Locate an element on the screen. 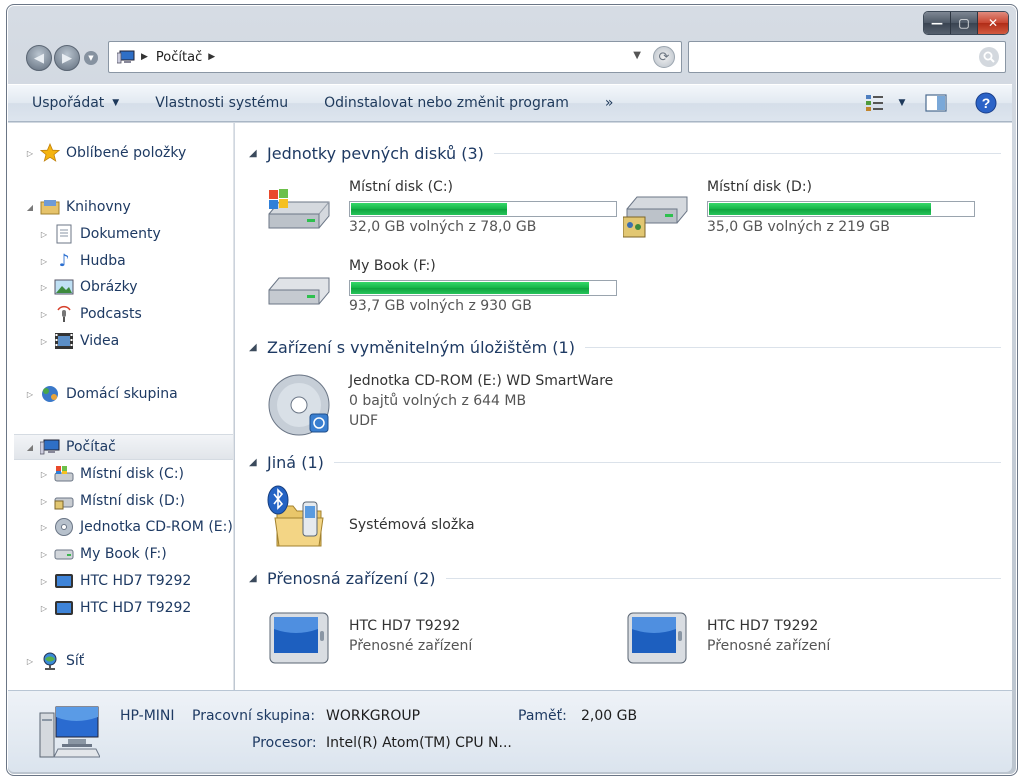 The width and height of the screenshot is (1024, 783). back-button: ◀ is located at coordinates (39, 58).